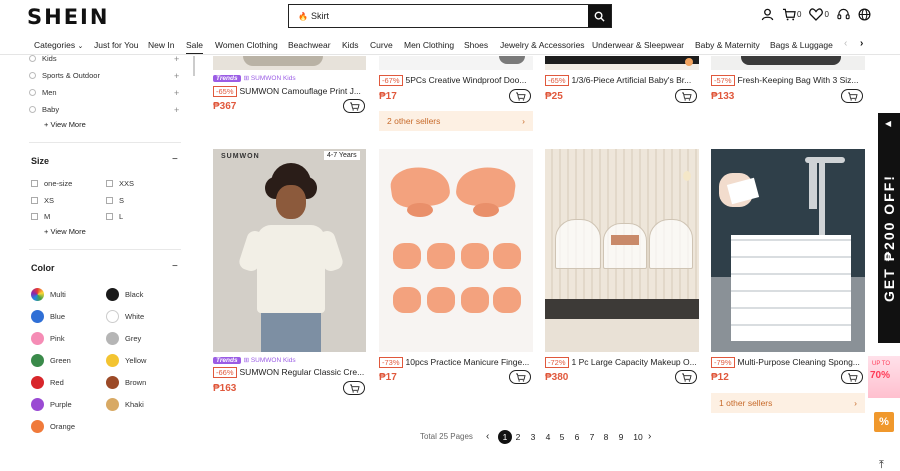 Image resolution: width=900 pixels, height=471 pixels. What do you see at coordinates (309, 45) in the screenshot?
I see `nav-item: Beachwear` at bounding box center [309, 45].